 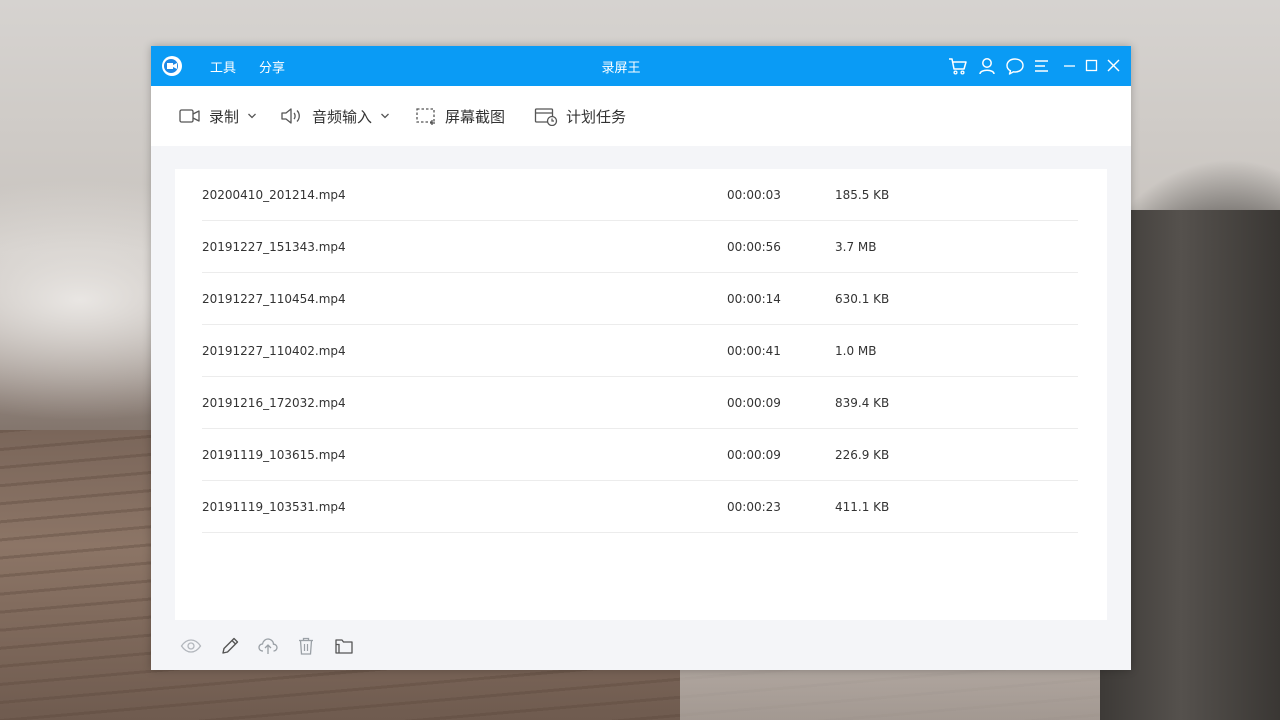 What do you see at coordinates (274, 455) in the screenshot?
I see `file-name: 20191119_103615.mp4` at bounding box center [274, 455].